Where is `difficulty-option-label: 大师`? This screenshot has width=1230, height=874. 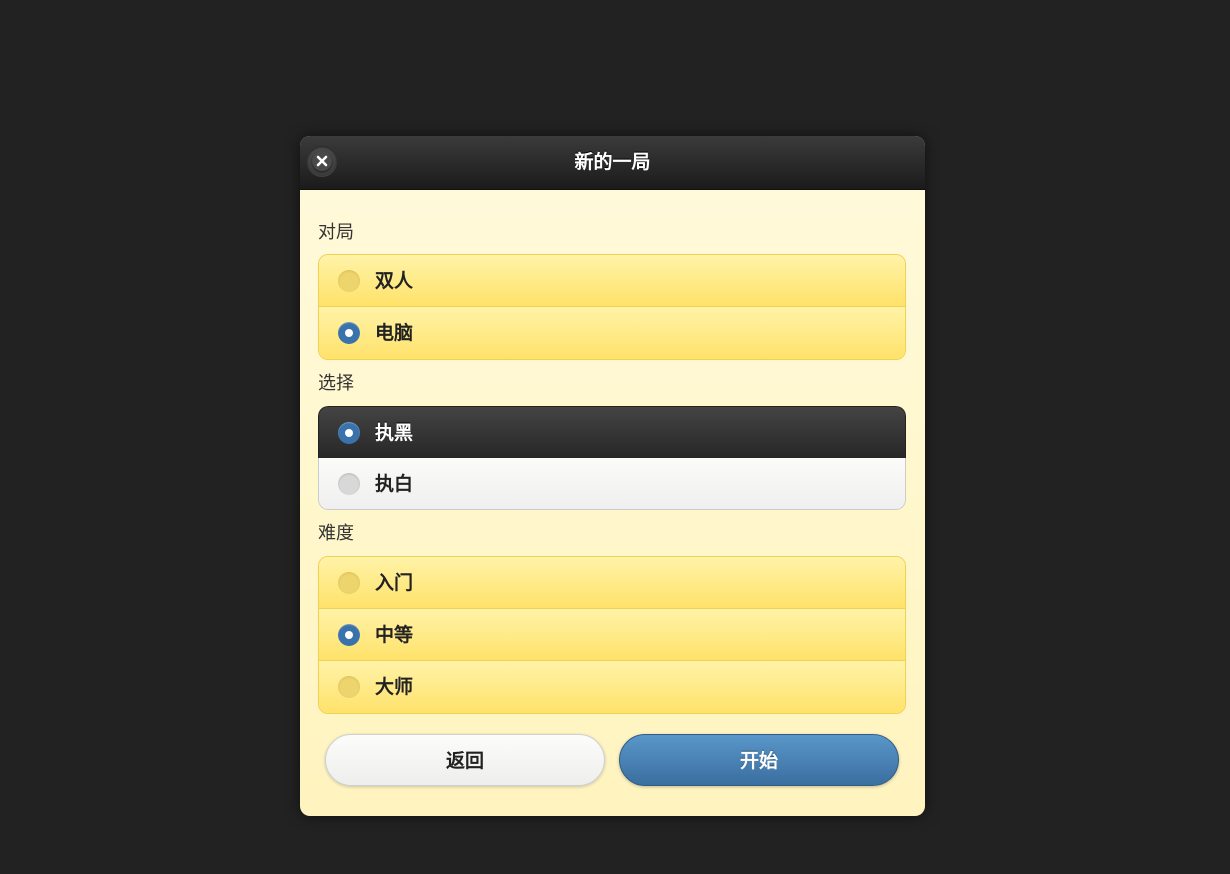 difficulty-option-label: 大师 is located at coordinates (394, 687).